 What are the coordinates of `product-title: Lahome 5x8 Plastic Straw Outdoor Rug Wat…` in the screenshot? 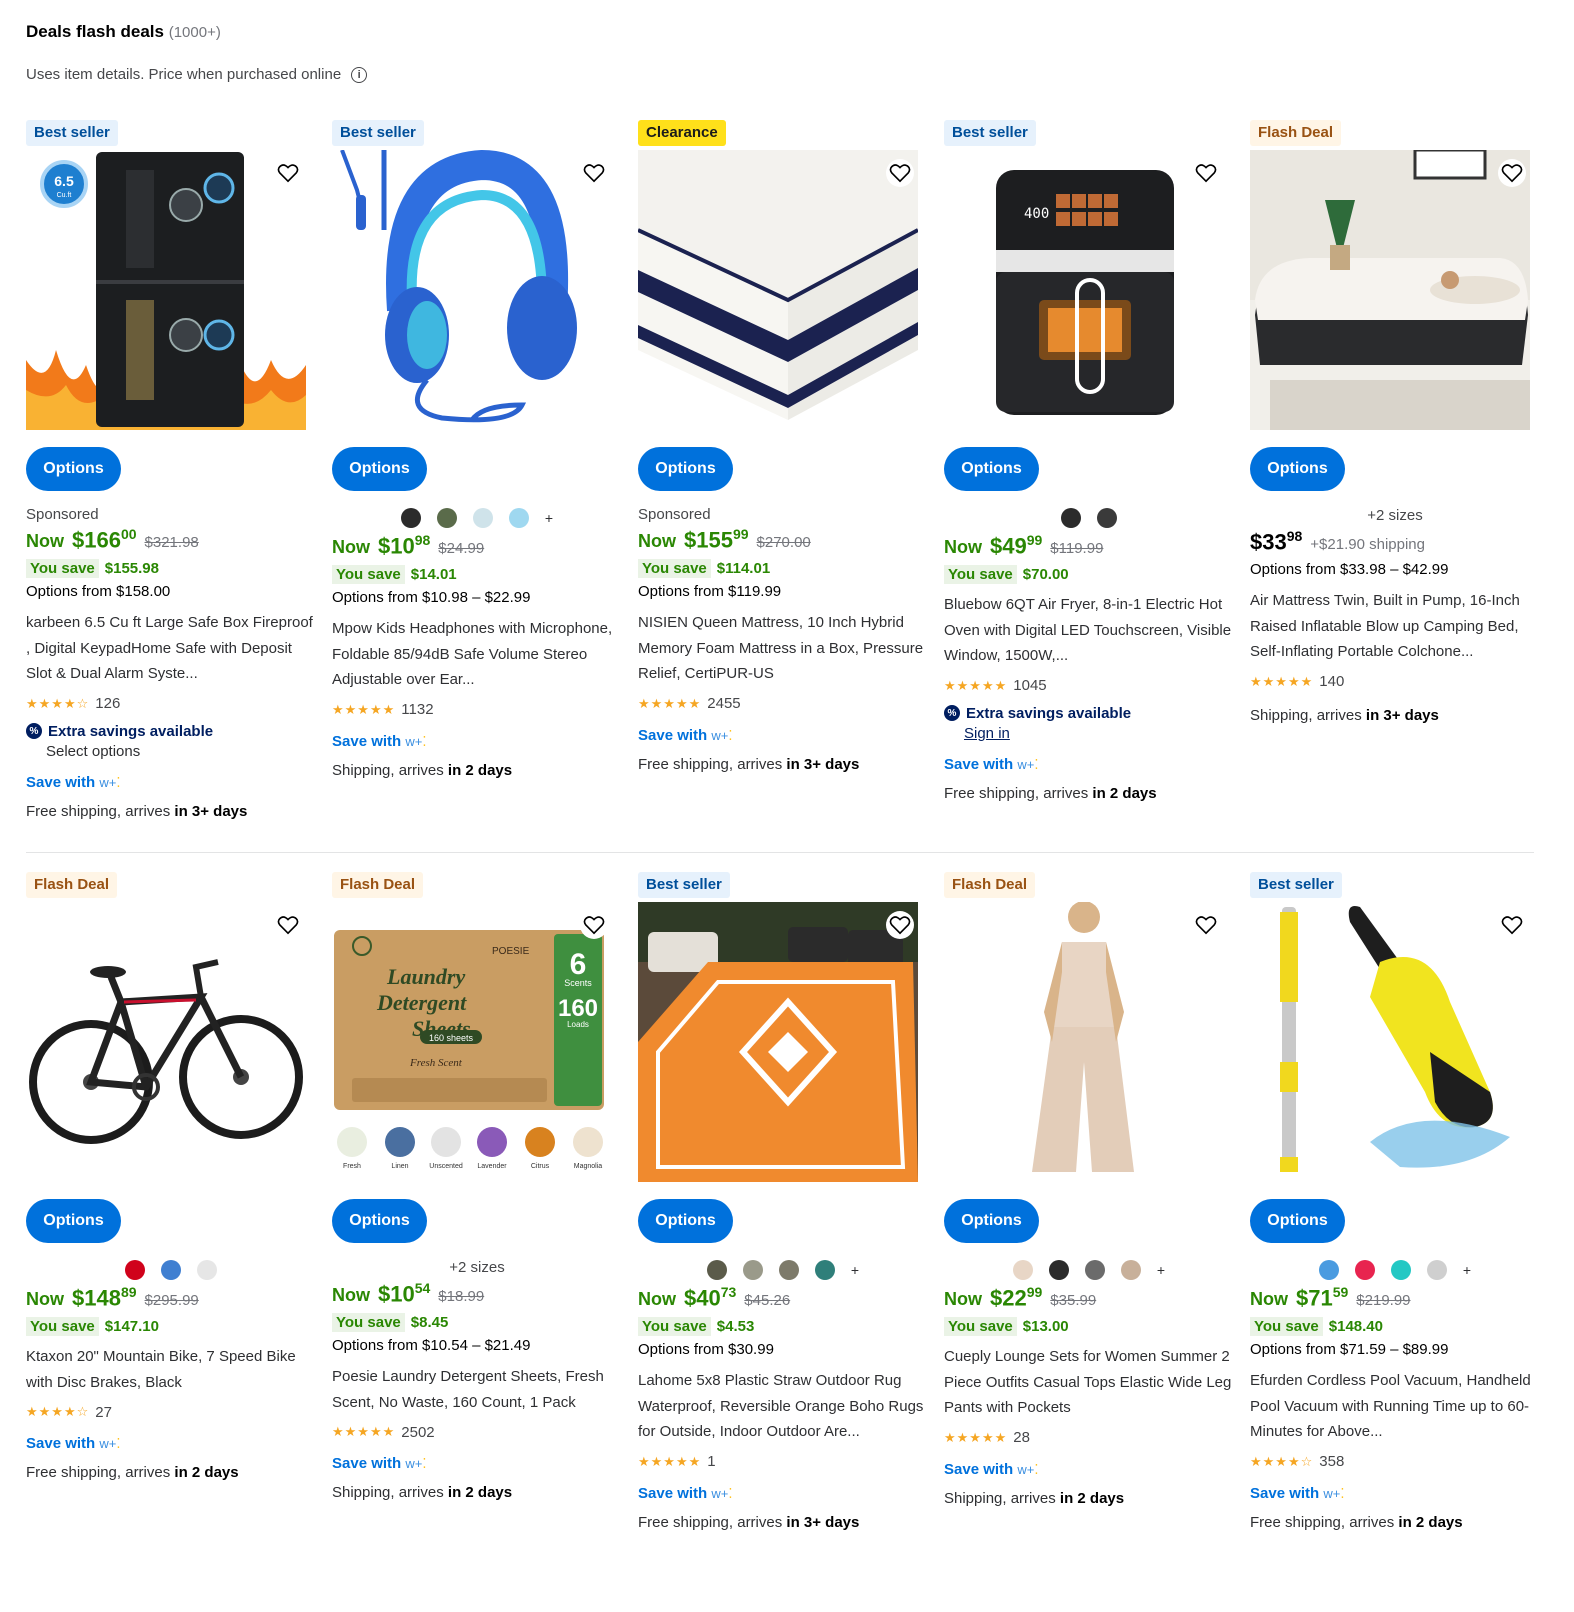 It's located at (783, 1406).